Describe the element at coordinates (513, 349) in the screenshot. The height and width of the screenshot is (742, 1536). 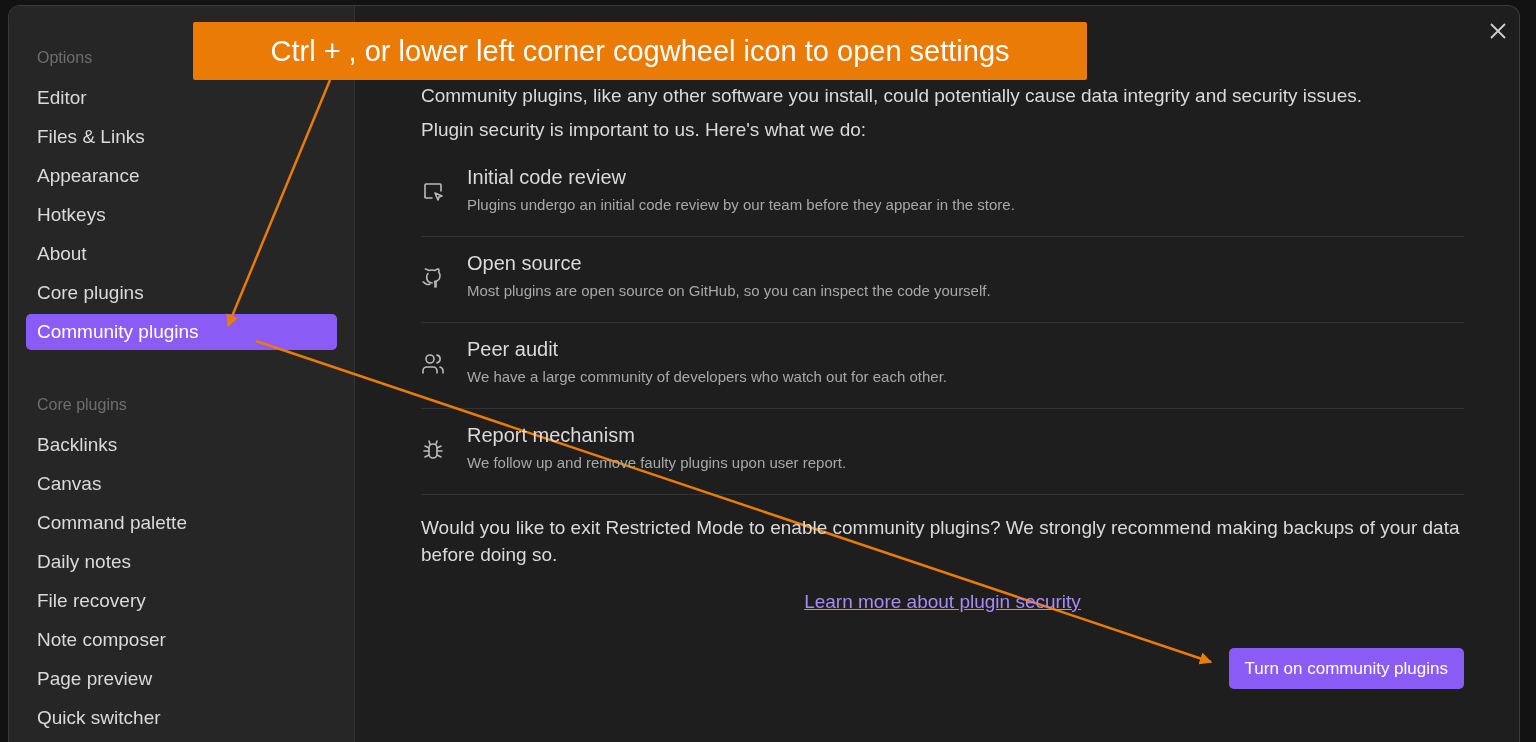
I see `measure-title: Peer audit` at that location.